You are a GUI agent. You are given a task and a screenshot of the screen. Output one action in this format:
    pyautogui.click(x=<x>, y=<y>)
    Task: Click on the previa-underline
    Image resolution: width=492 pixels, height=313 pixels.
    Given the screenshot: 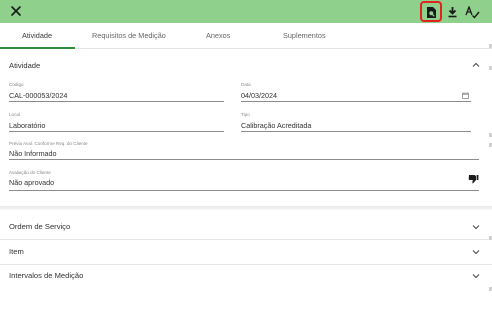 What is the action you would take?
    pyautogui.click(x=244, y=159)
    